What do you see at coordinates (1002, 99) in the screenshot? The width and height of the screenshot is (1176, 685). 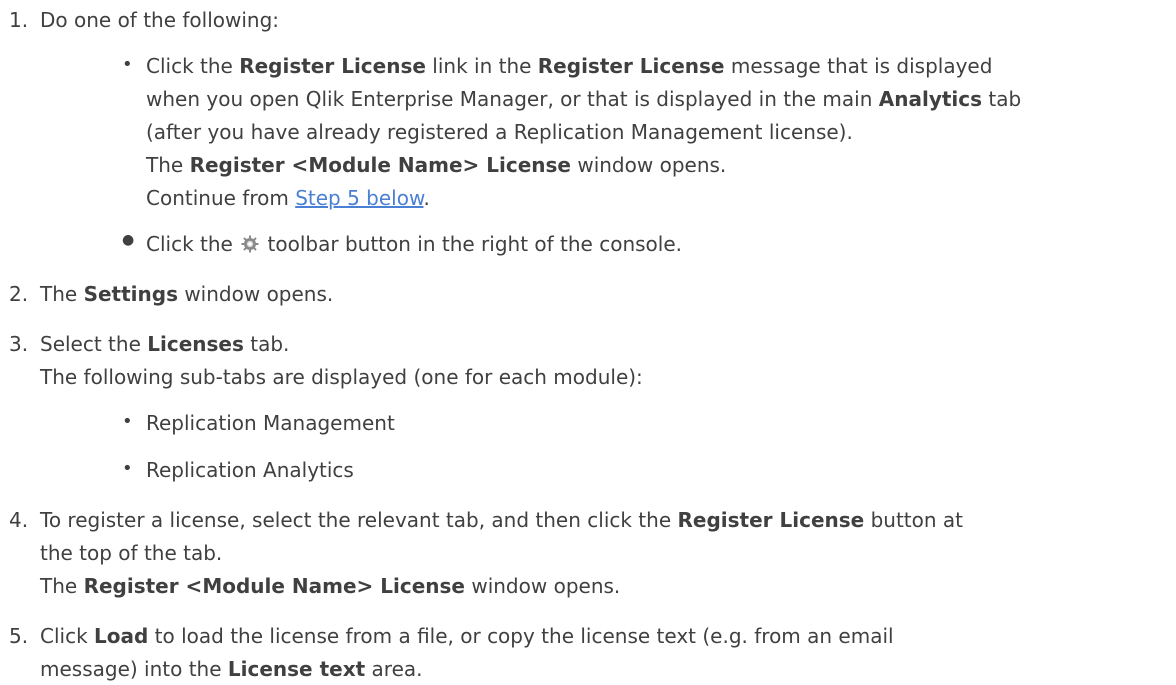 I see `text: tab` at bounding box center [1002, 99].